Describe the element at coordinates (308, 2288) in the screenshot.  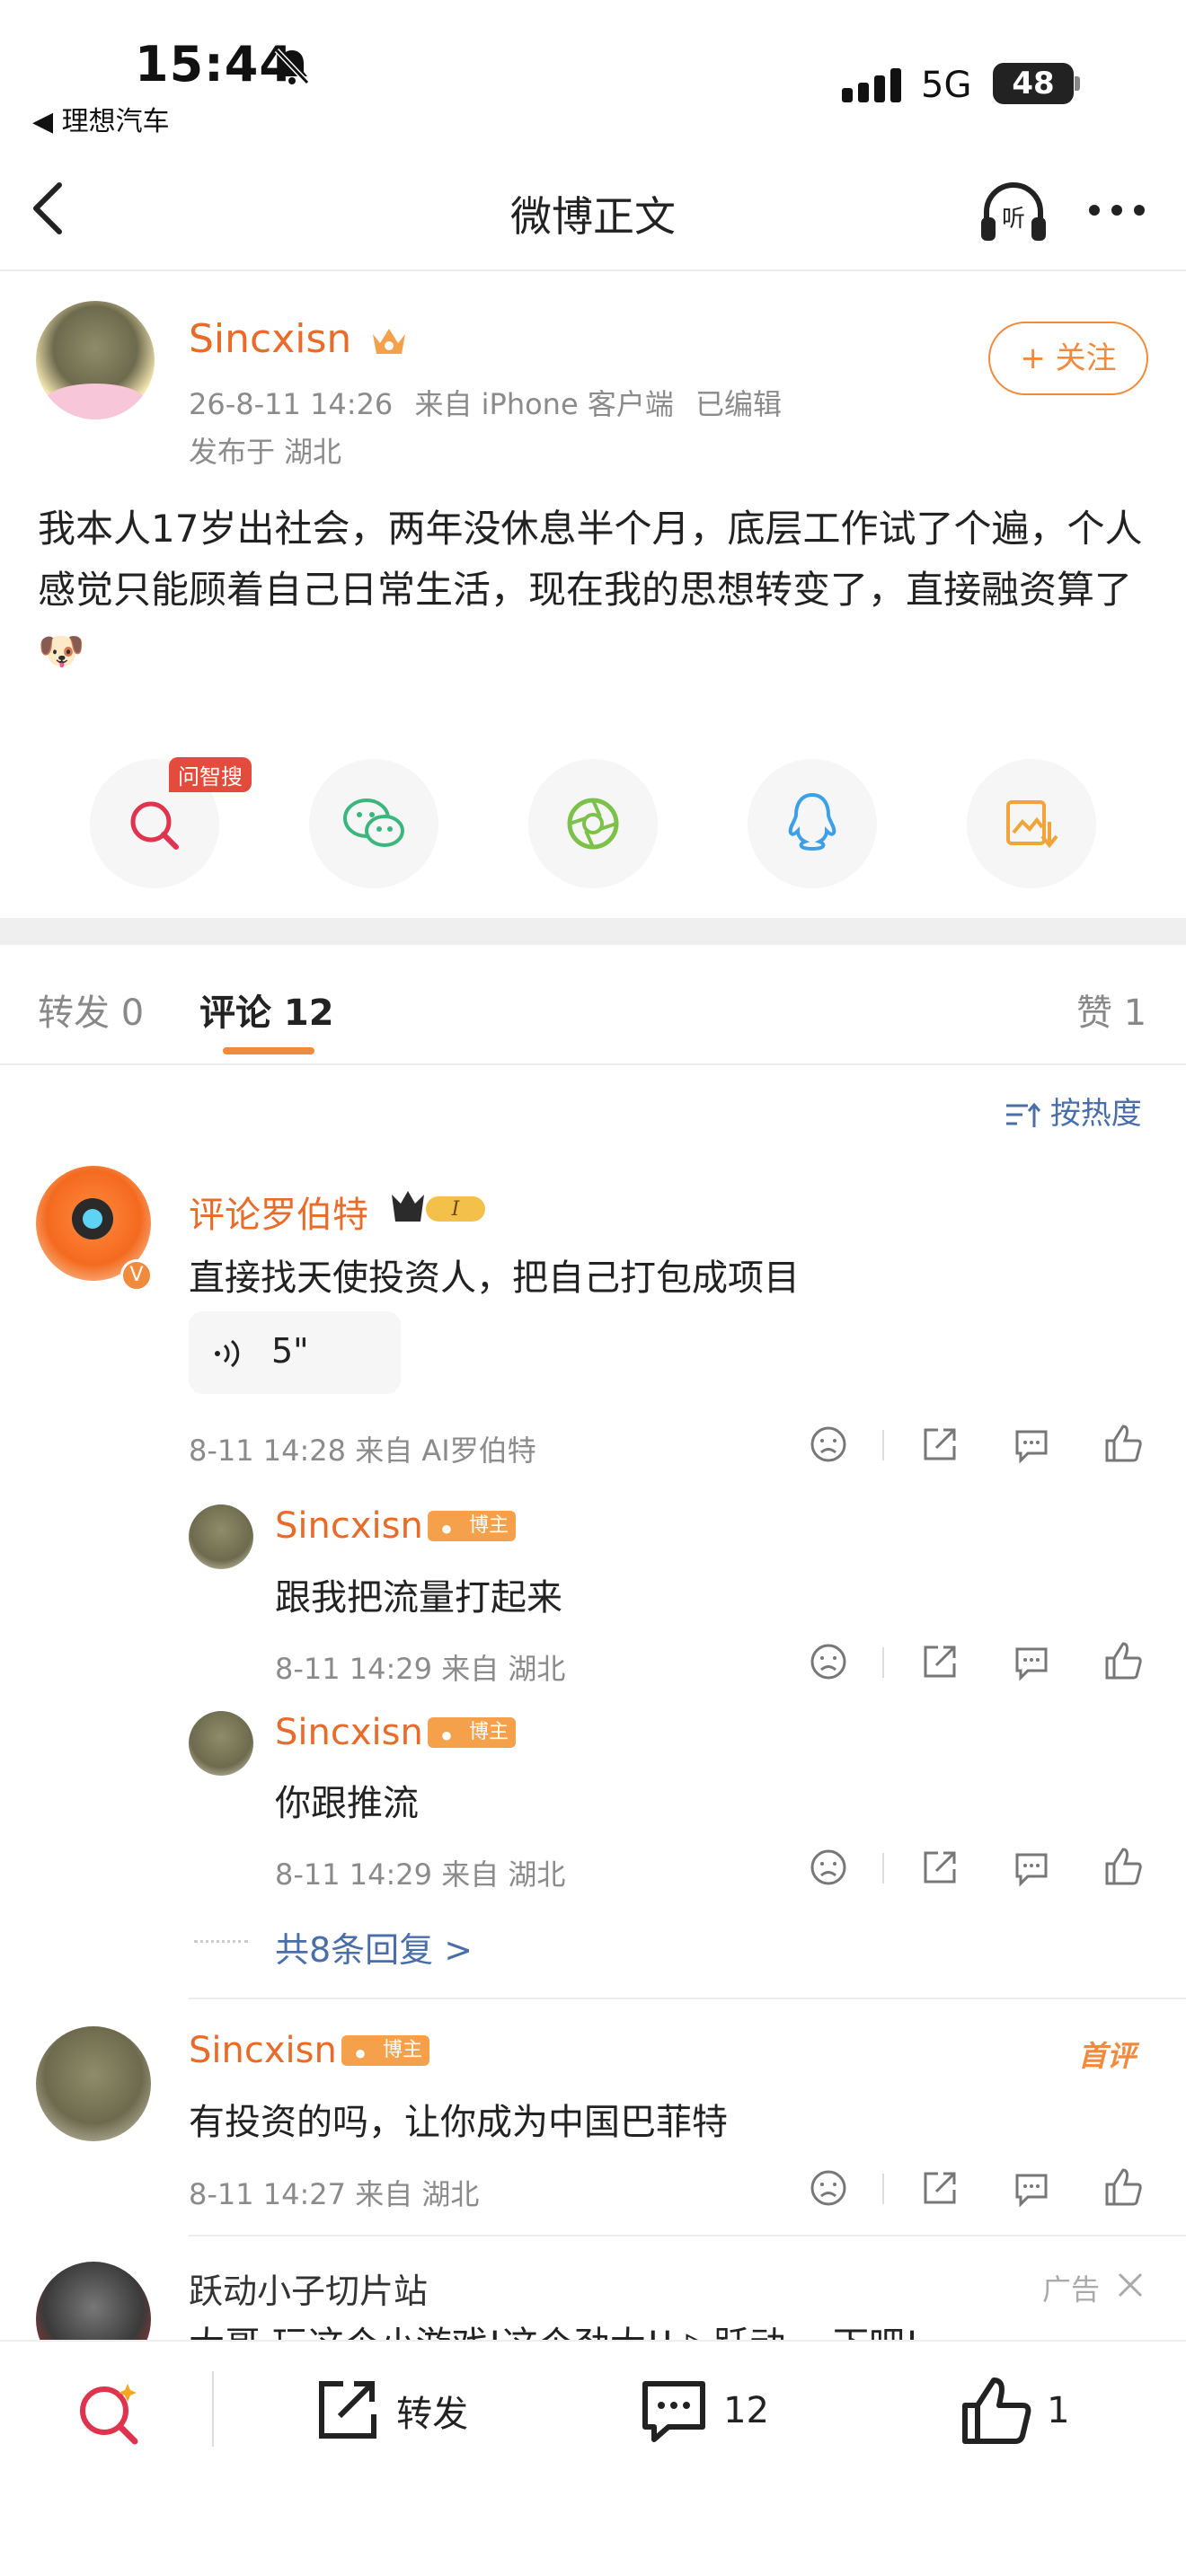
I see `ad-author-name: 跃动小子切片站` at that location.